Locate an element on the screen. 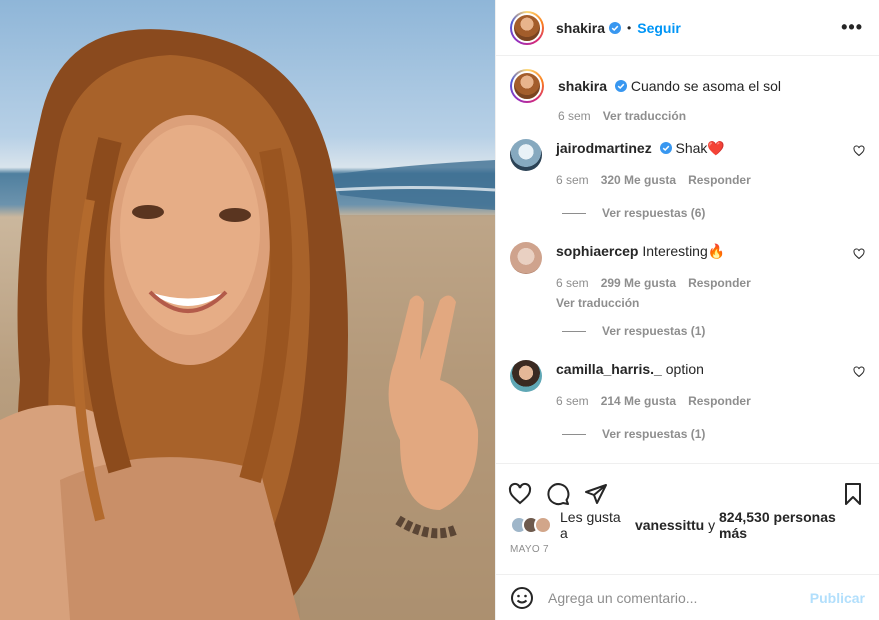 This screenshot has width=879, height=620. commenter-username: sophiaercep is located at coordinates (597, 251).